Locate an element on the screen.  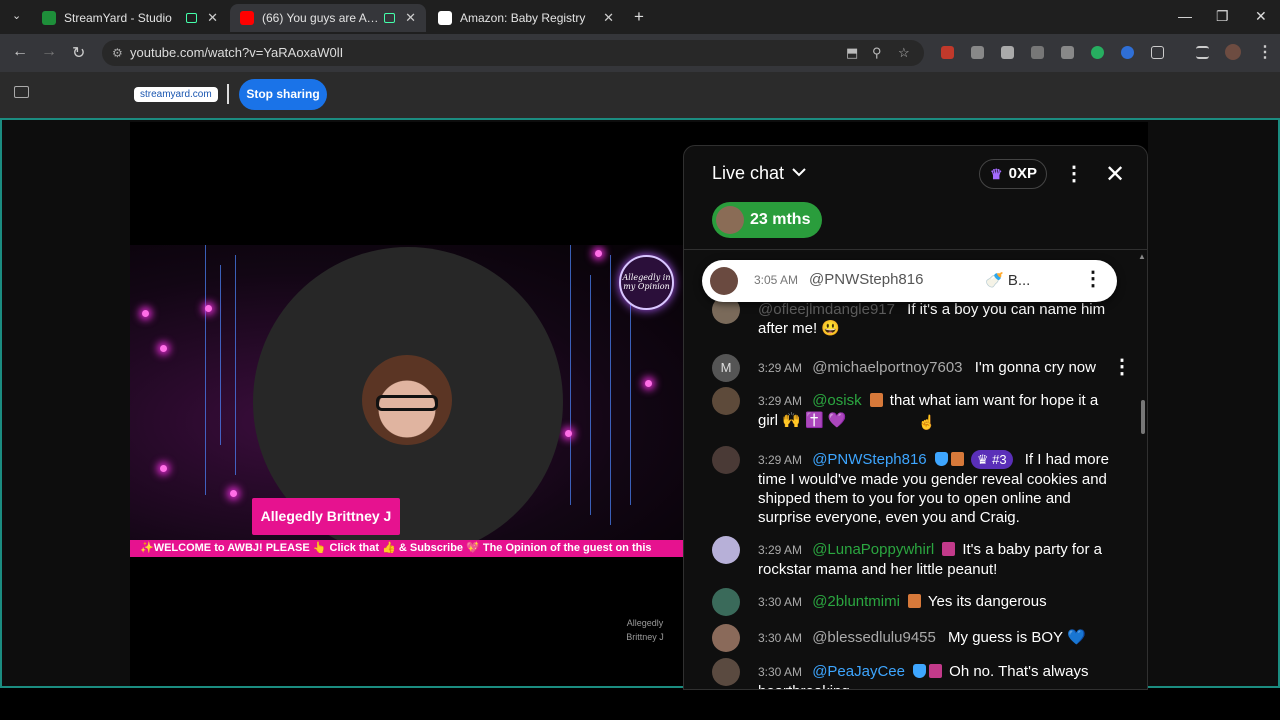
message-line: 3:30 AM @2bluntmimi Yes its dangerous is located at coordinates (938, 602).